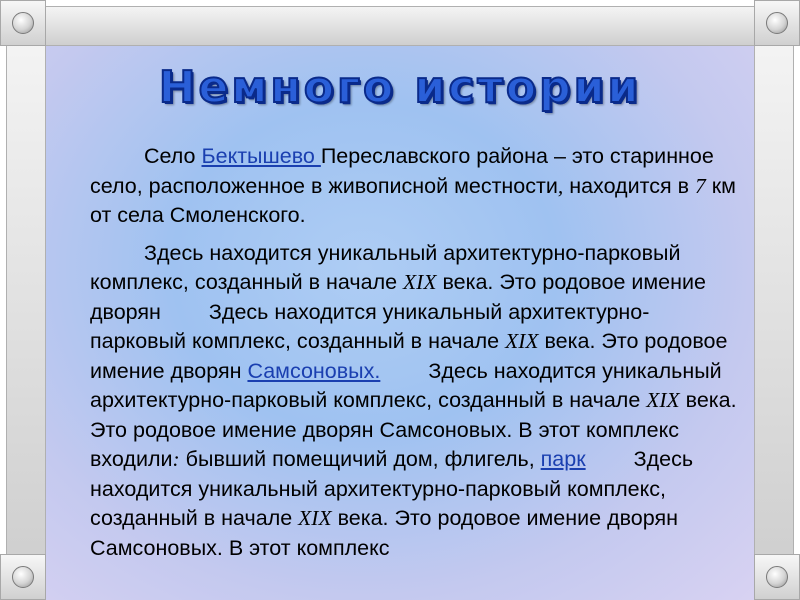  What do you see at coordinates (400, 87) in the screenshot?
I see `slide-title: Немного истории` at bounding box center [400, 87].